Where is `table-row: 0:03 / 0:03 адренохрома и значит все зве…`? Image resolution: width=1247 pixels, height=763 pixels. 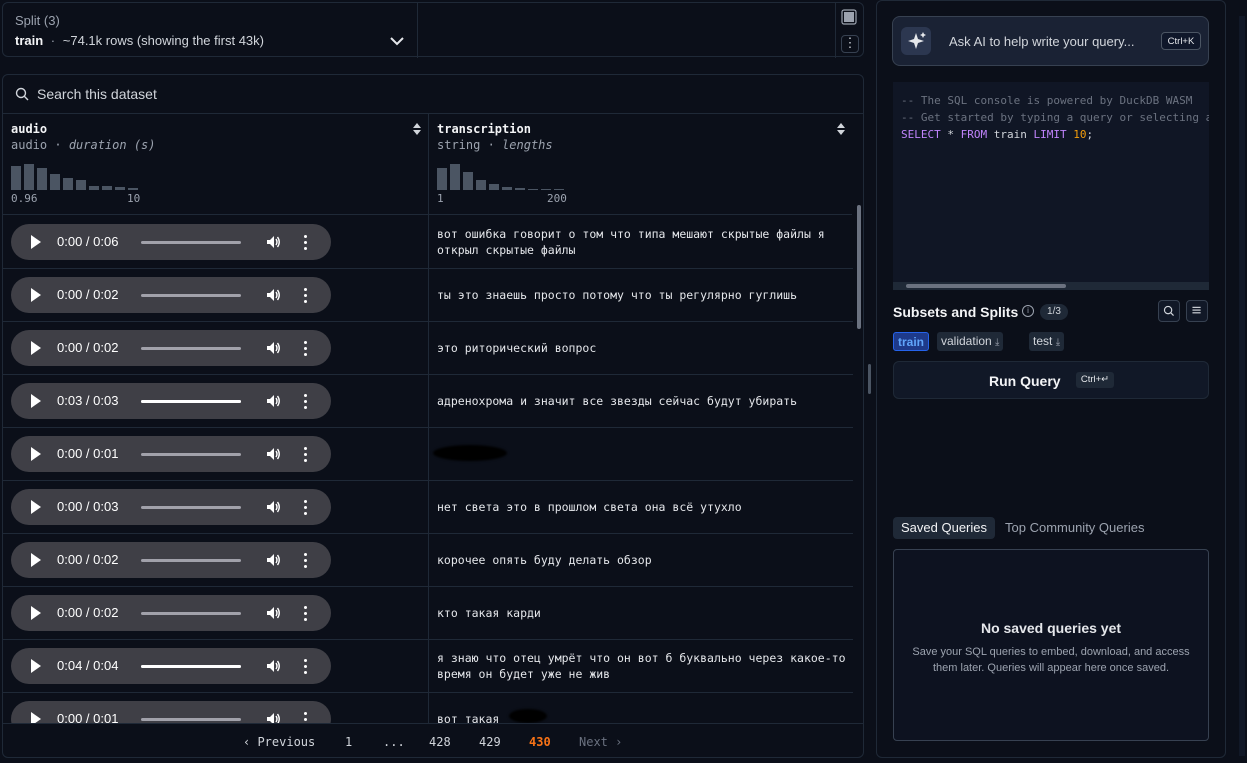
table-row: 0:03 / 0:03 адренохрома и значит все зве… is located at coordinates (428, 401).